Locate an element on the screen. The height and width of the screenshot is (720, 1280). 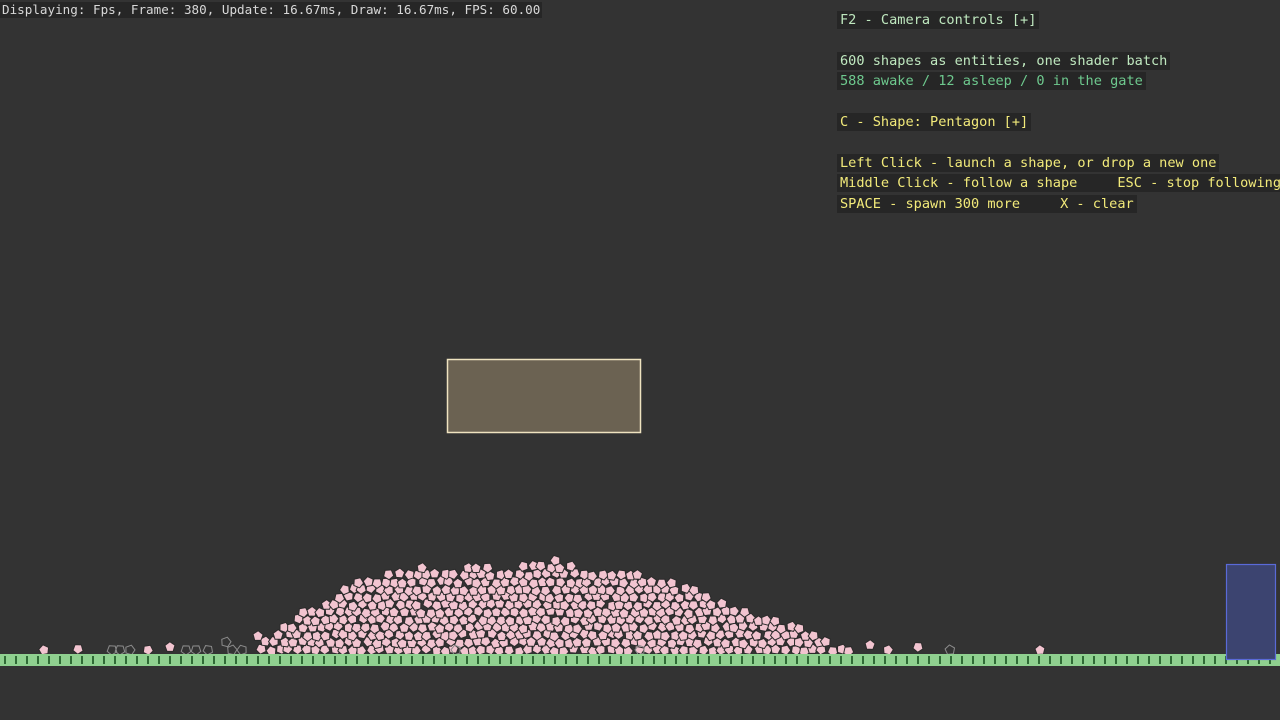
ground-strip is located at coordinates (640, 660).